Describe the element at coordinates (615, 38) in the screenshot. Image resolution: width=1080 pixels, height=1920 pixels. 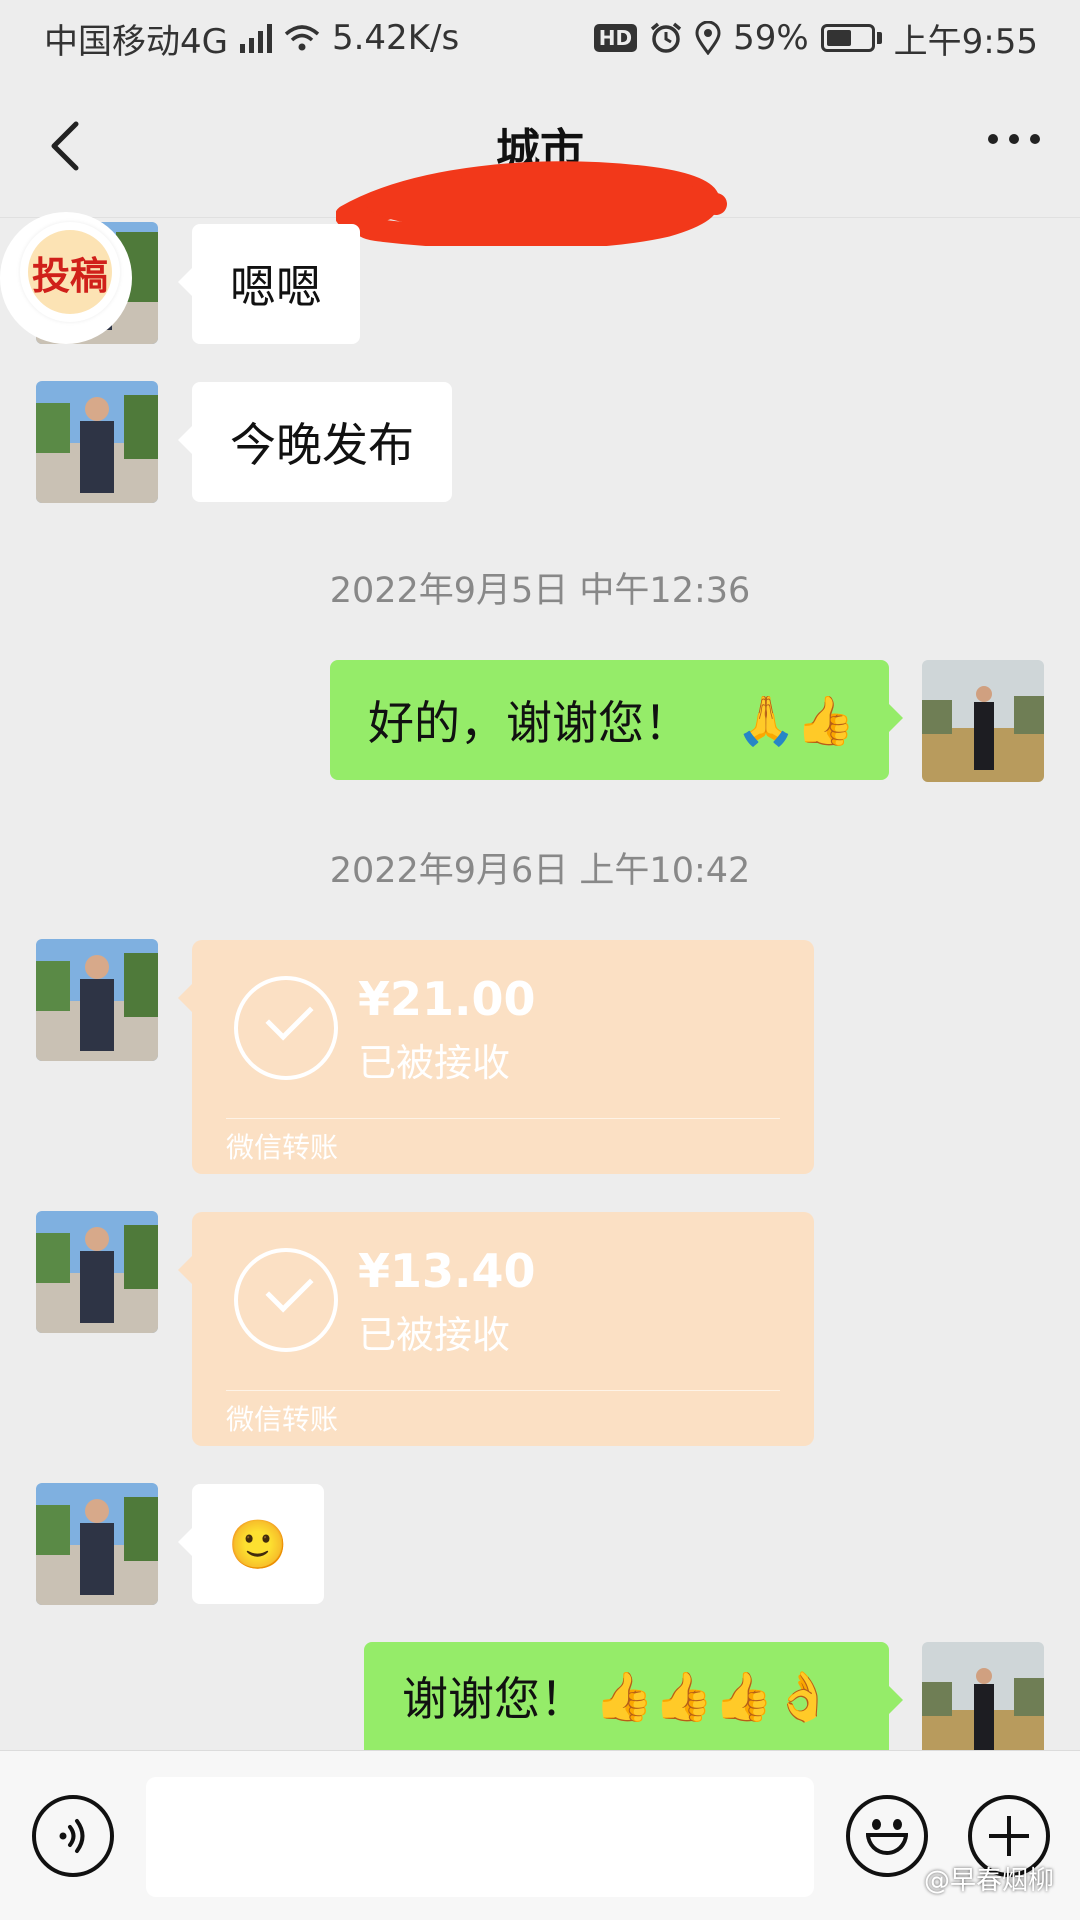
I see `hd-badge: HD` at that location.